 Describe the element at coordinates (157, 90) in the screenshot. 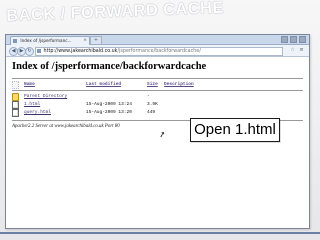

I see `header-rule` at that location.